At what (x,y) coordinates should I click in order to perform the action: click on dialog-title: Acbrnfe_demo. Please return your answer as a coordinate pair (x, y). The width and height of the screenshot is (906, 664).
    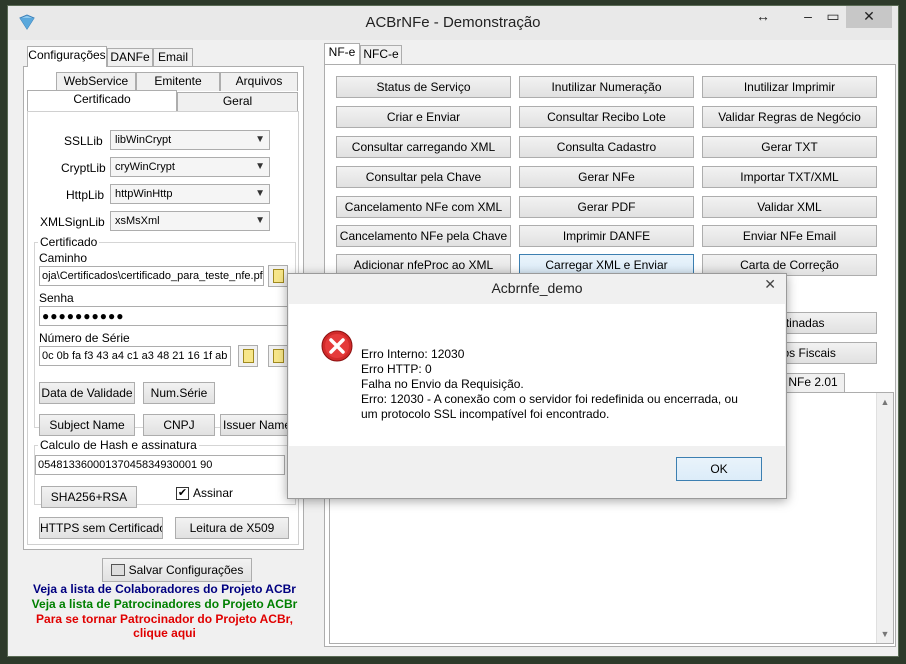
    Looking at the image, I should click on (537, 288).